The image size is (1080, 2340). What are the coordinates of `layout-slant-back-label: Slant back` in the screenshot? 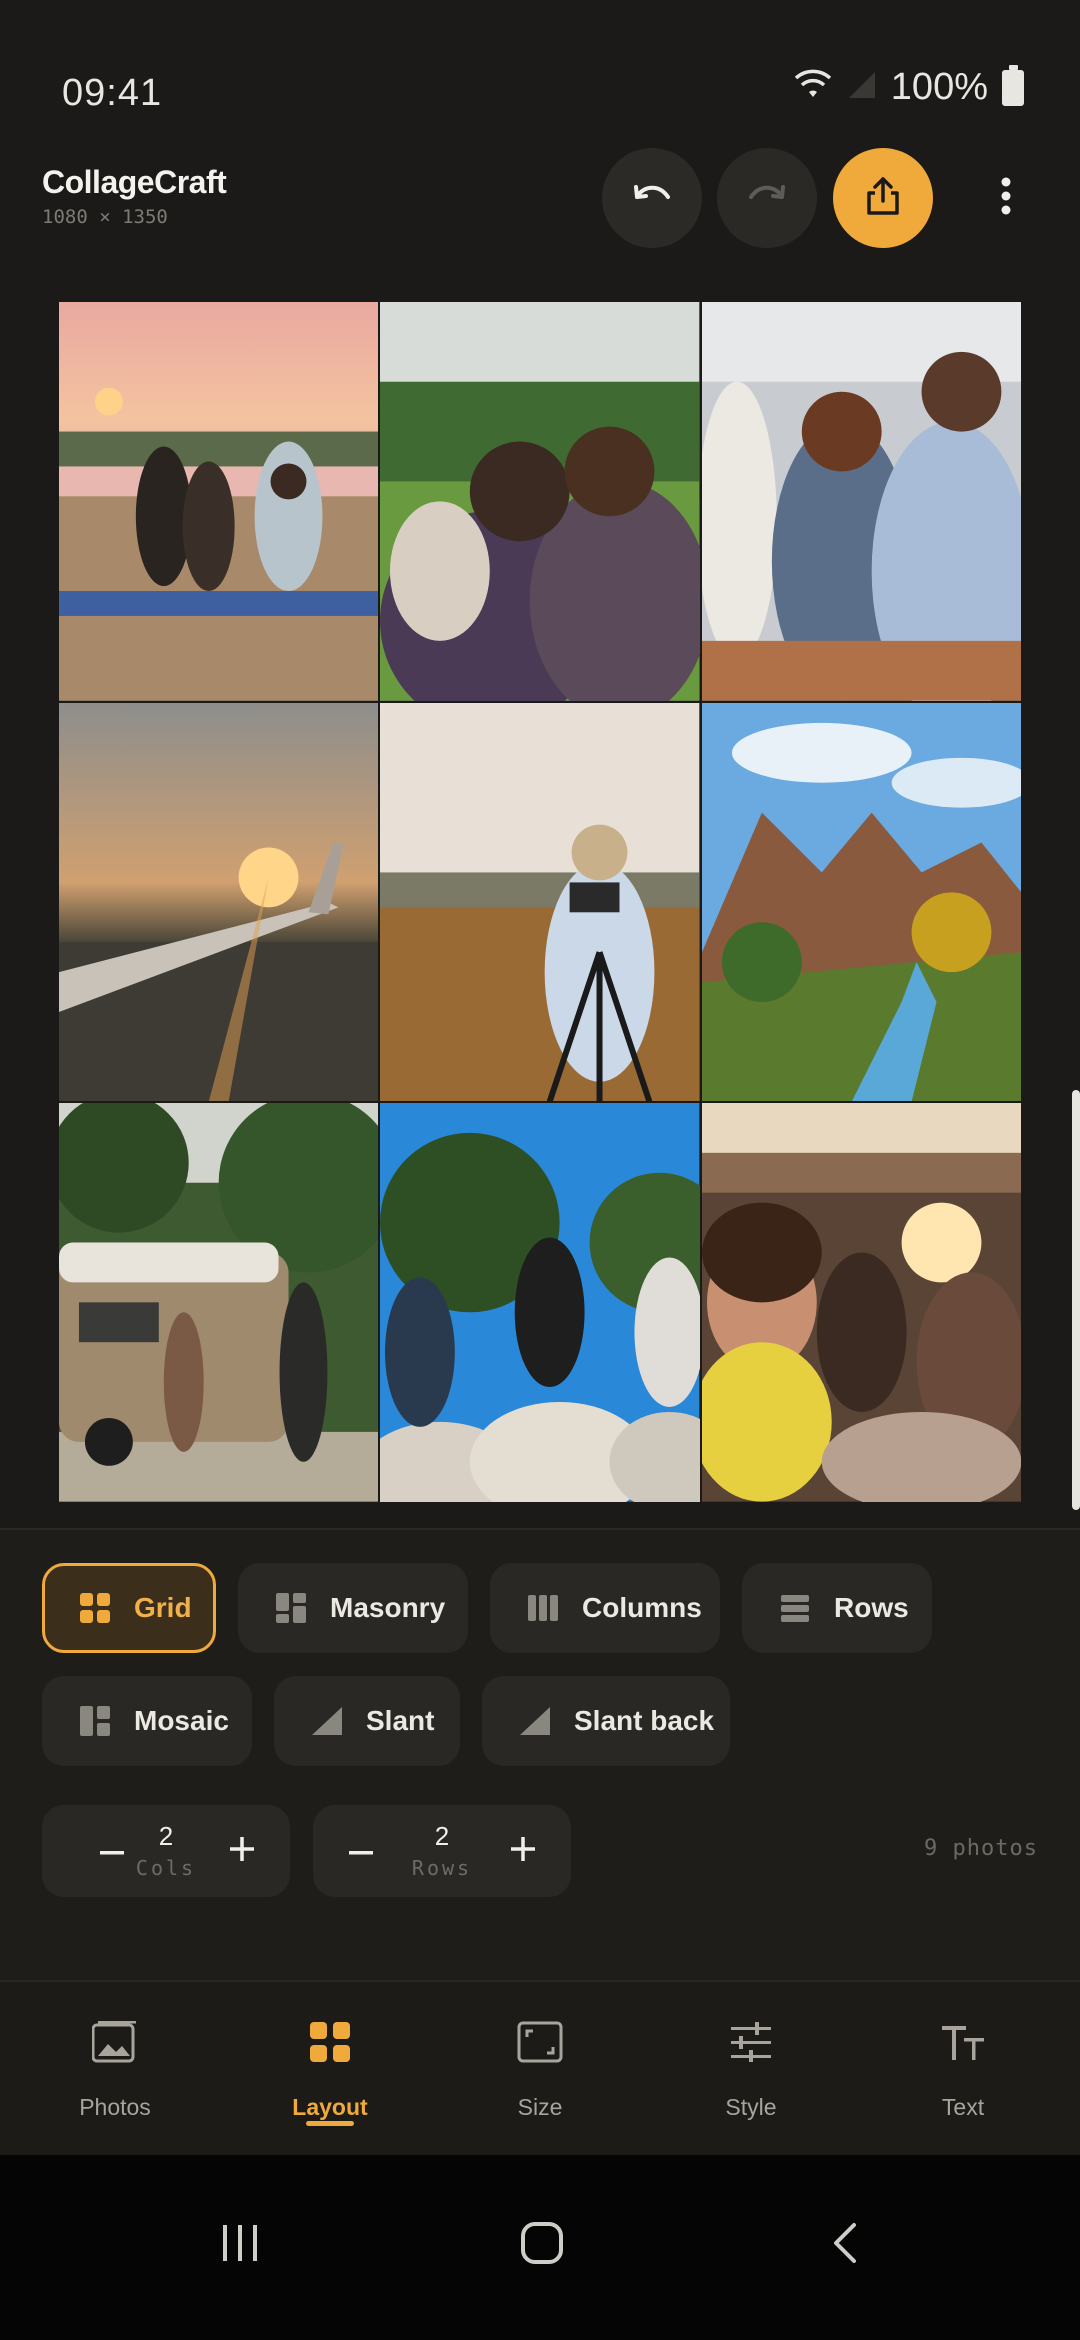 It's located at (644, 1720).